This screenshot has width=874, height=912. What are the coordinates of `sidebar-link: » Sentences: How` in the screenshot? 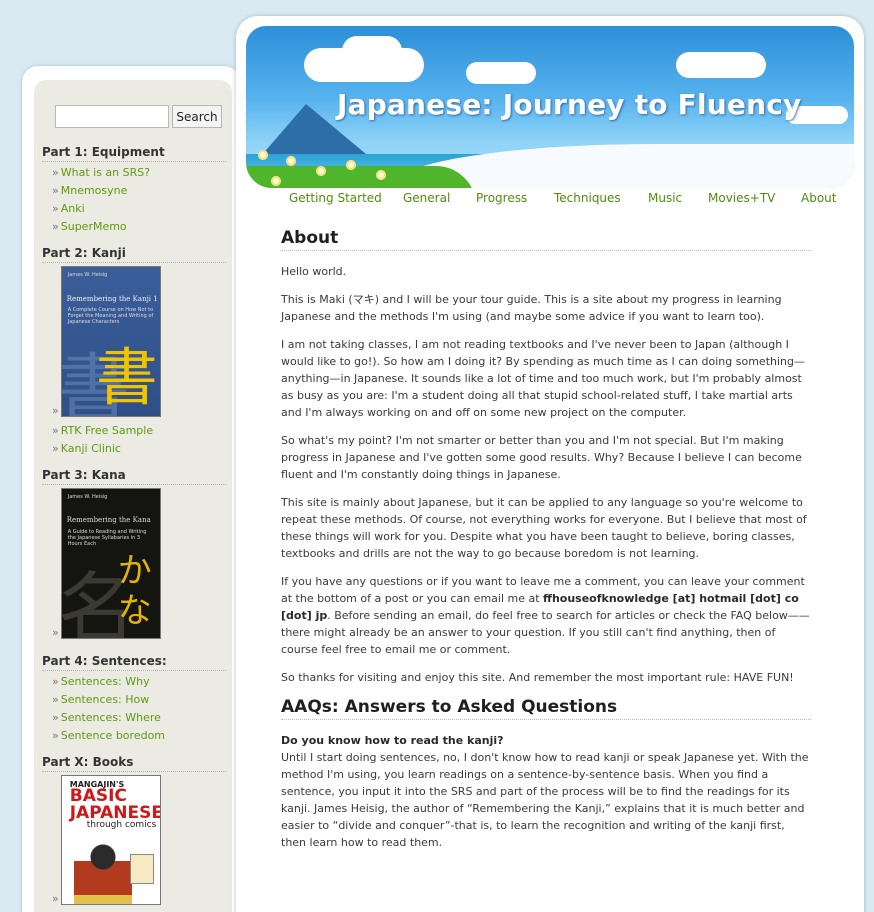 It's located at (108, 700).